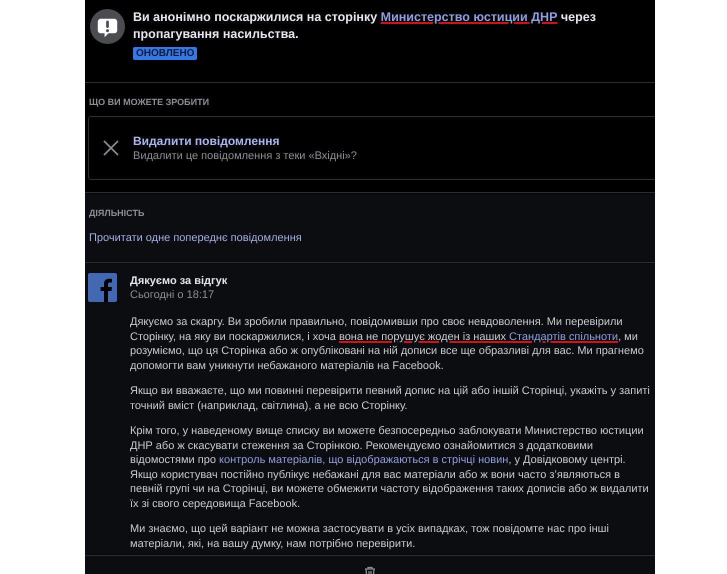 The height and width of the screenshot is (574, 727). I want to click on page-link: Министерство юстиции ДНР, so click(469, 17).